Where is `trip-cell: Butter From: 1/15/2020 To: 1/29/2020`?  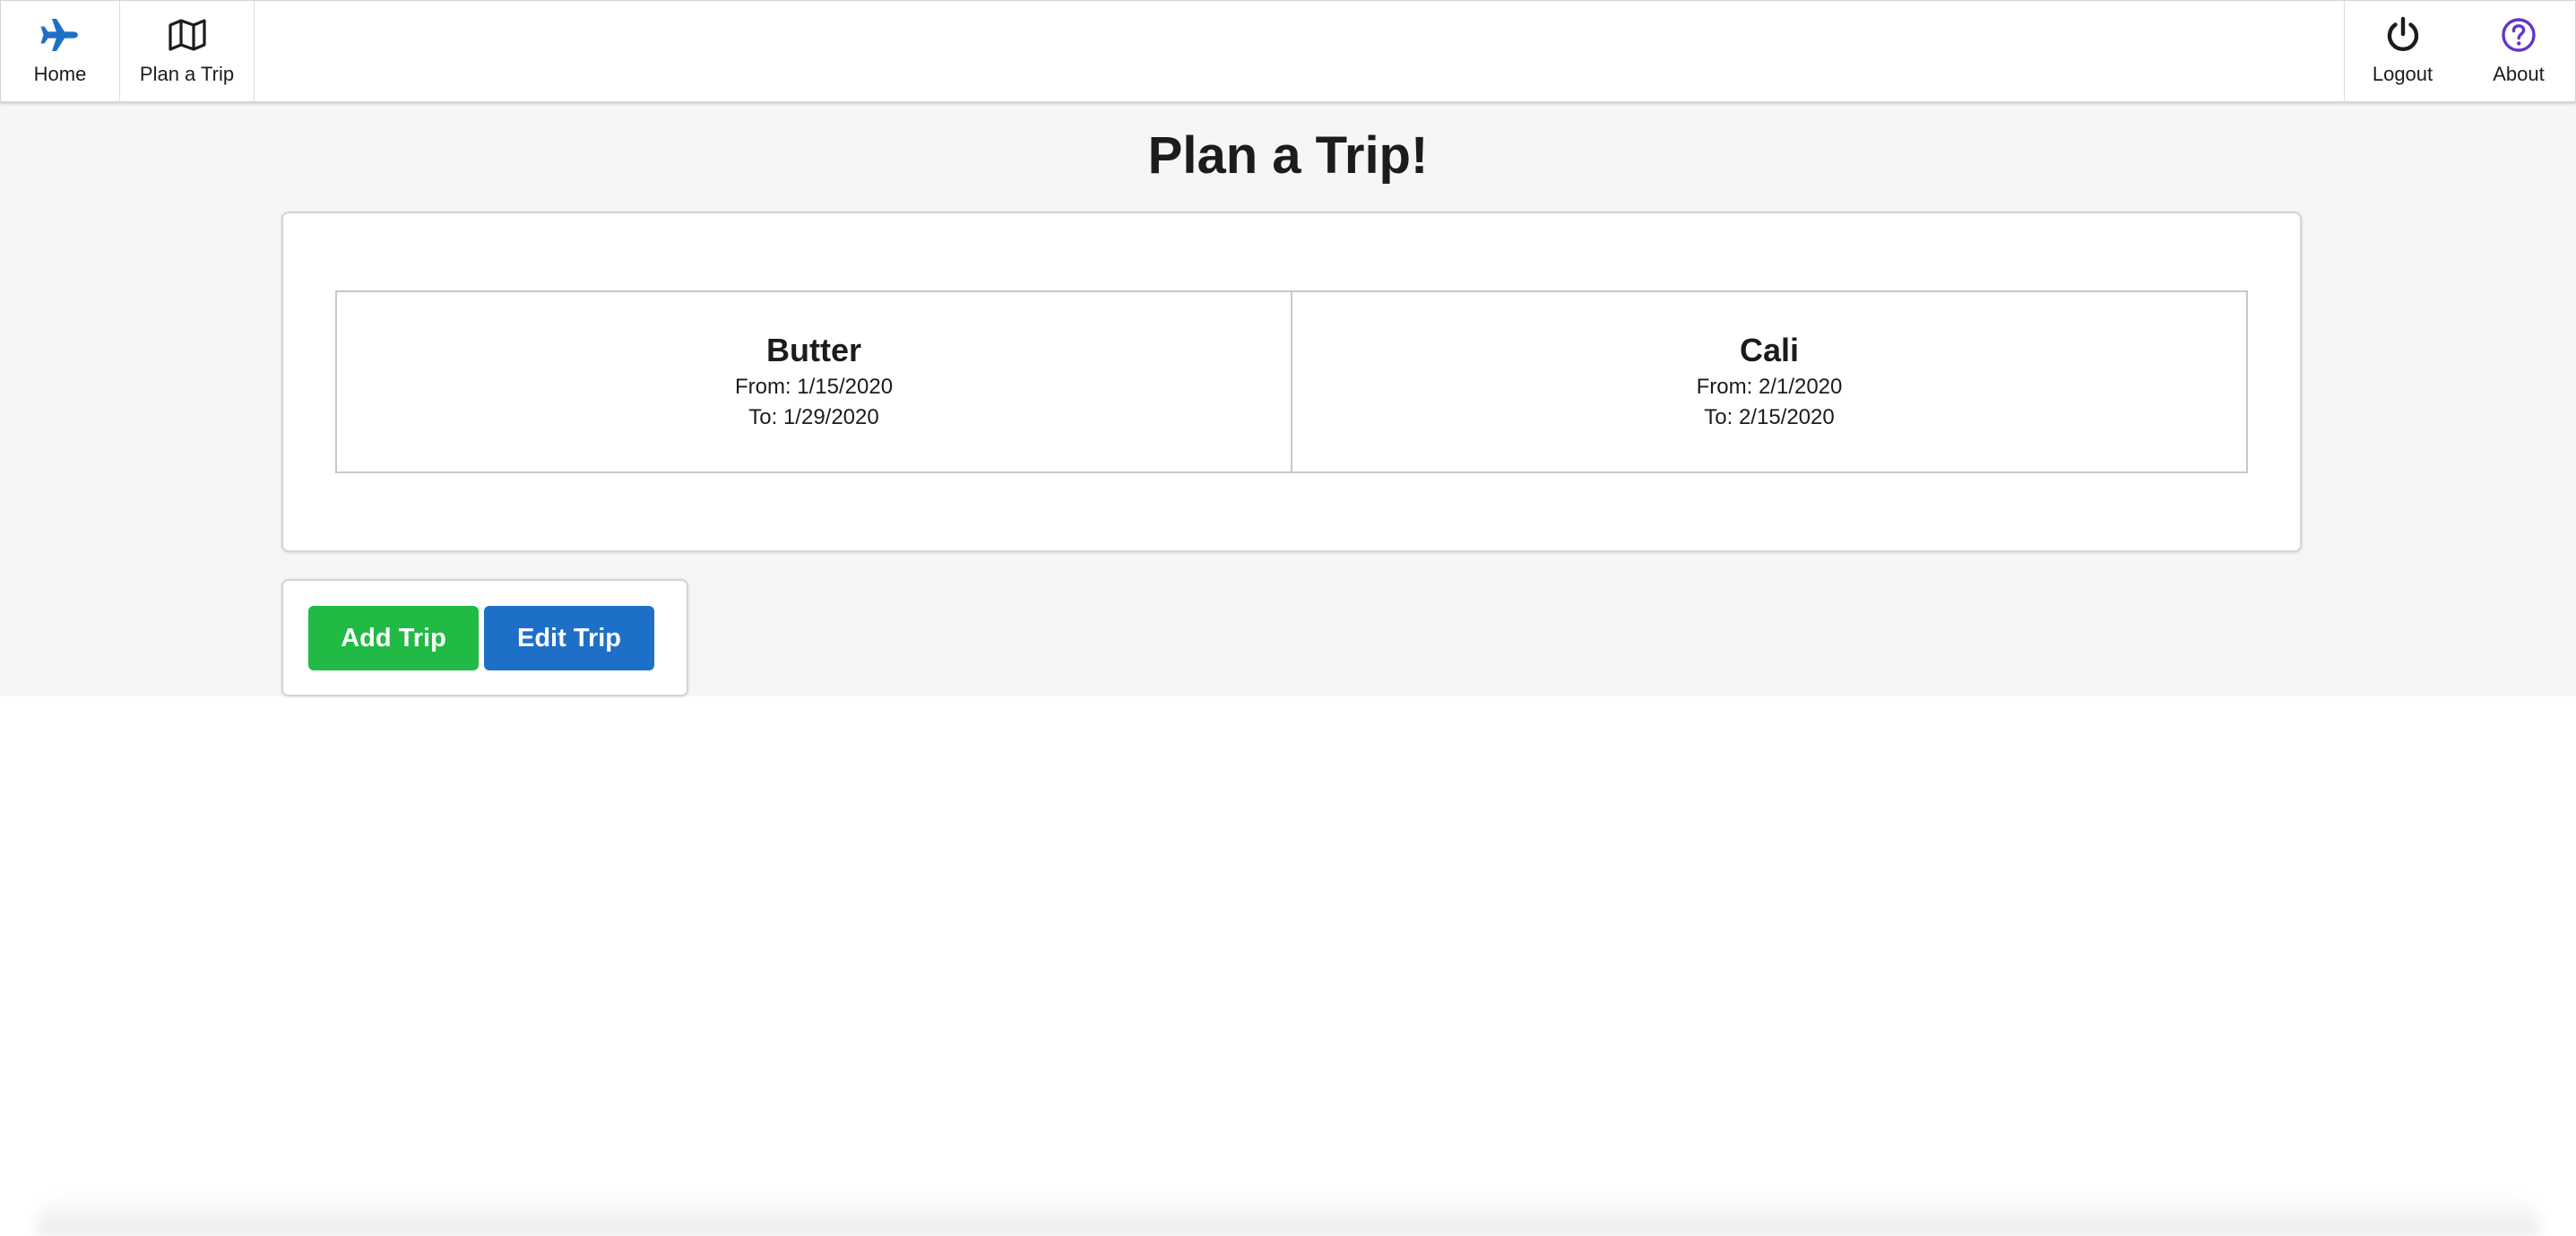
trip-cell: Butter From: 1/15/2020 To: 1/29/2020 is located at coordinates (814, 382).